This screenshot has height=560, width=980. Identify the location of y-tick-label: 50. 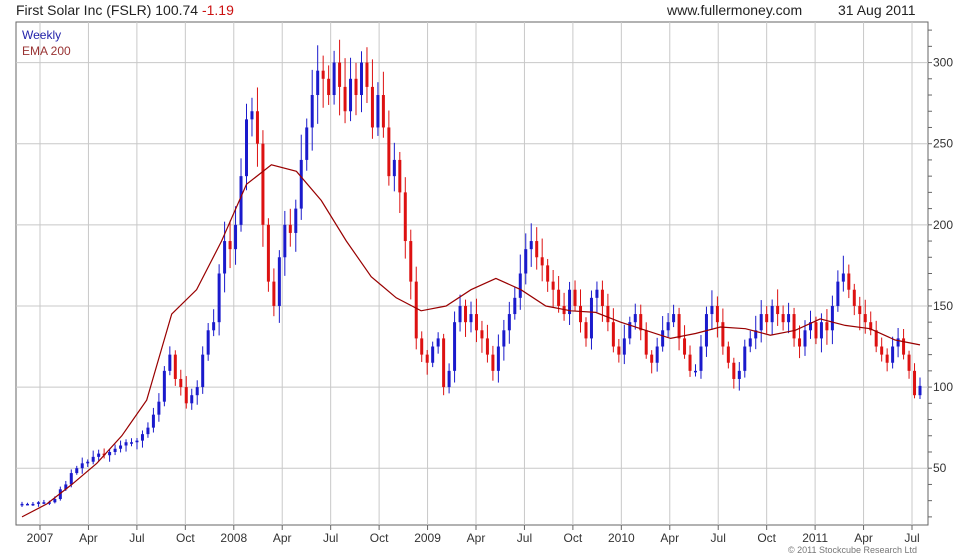
(940, 468).